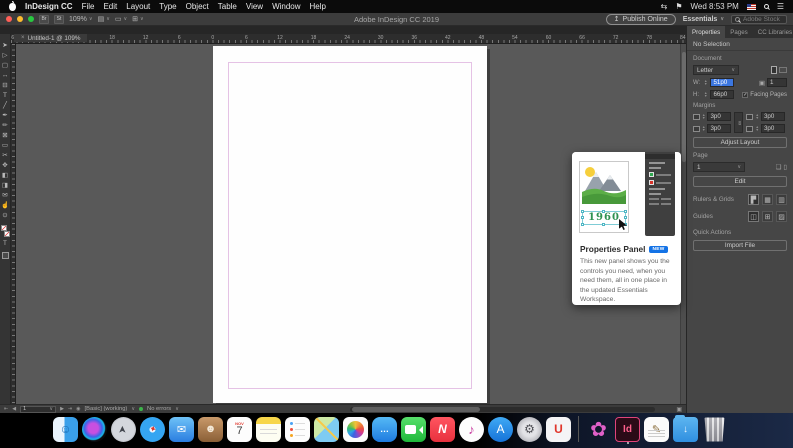 The height and width of the screenshot is (448, 793). I want to click on stroke-swatch, so click(6, 234).